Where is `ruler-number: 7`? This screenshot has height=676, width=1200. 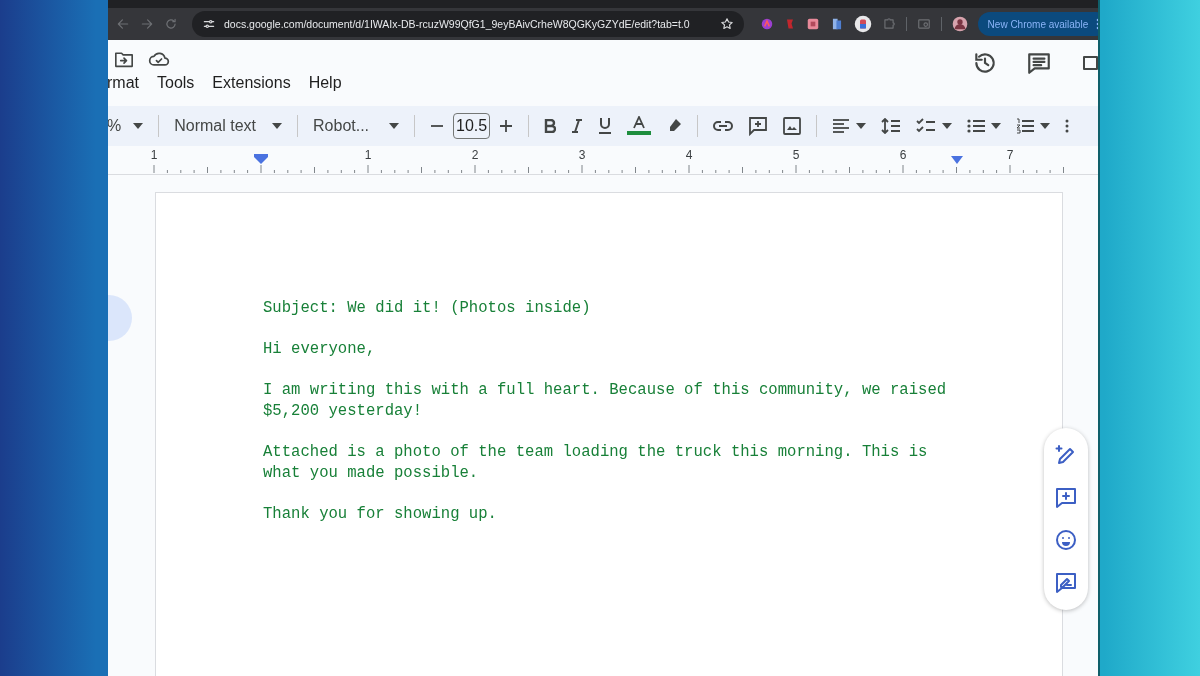 ruler-number: 7 is located at coordinates (1010, 155).